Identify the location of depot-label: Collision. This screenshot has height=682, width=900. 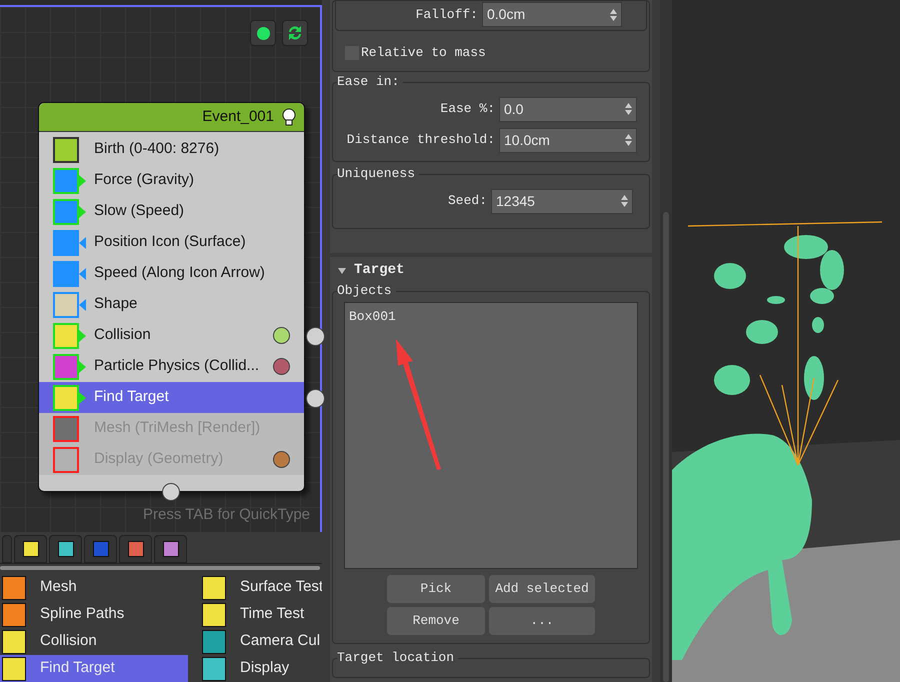
(68, 641).